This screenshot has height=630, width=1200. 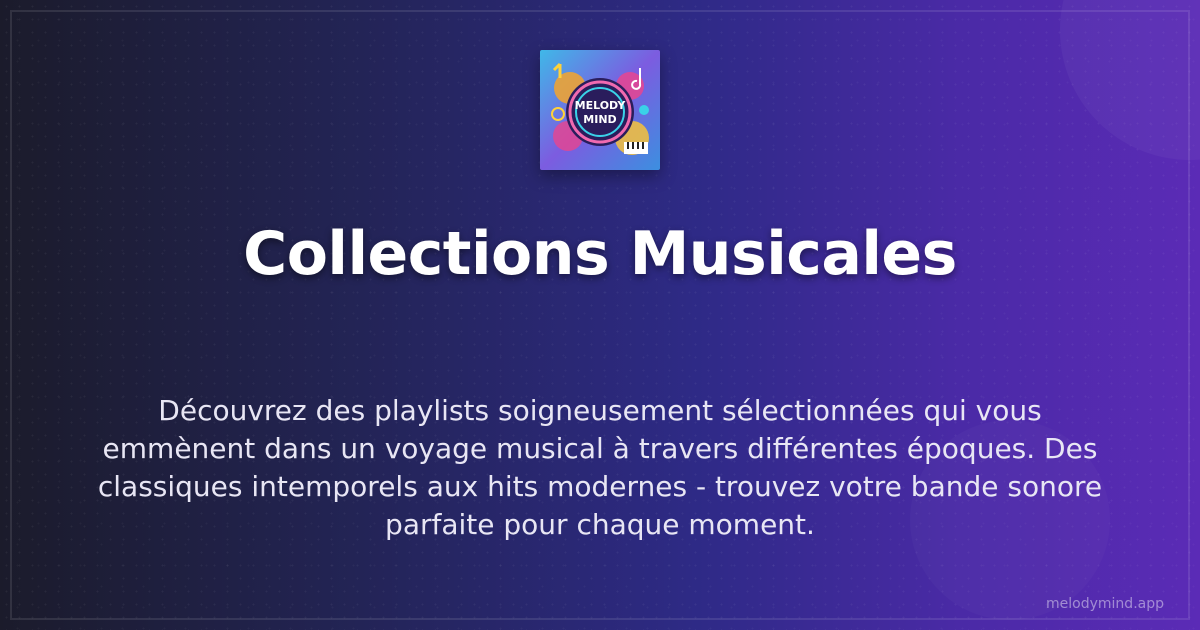 What do you see at coordinates (599, 119) in the screenshot?
I see `svg-text: MIND` at bounding box center [599, 119].